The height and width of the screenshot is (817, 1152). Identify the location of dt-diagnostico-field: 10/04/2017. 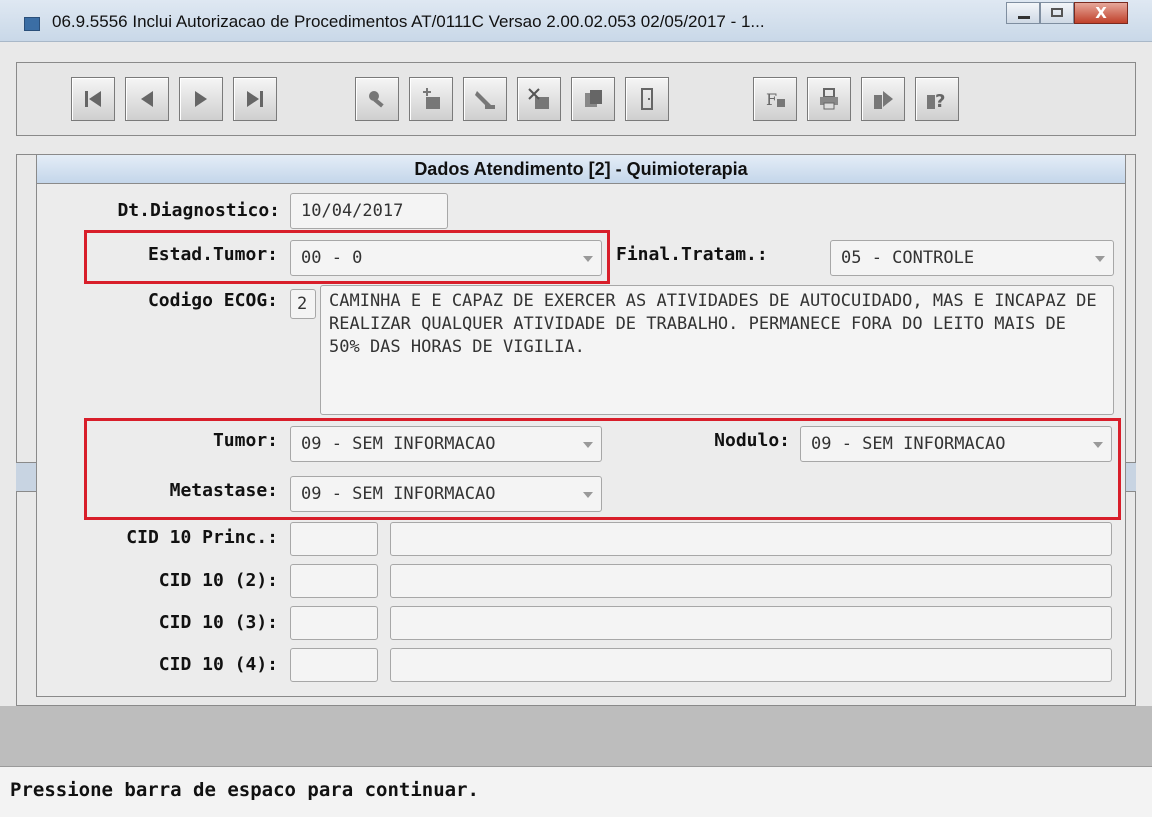
(369, 211).